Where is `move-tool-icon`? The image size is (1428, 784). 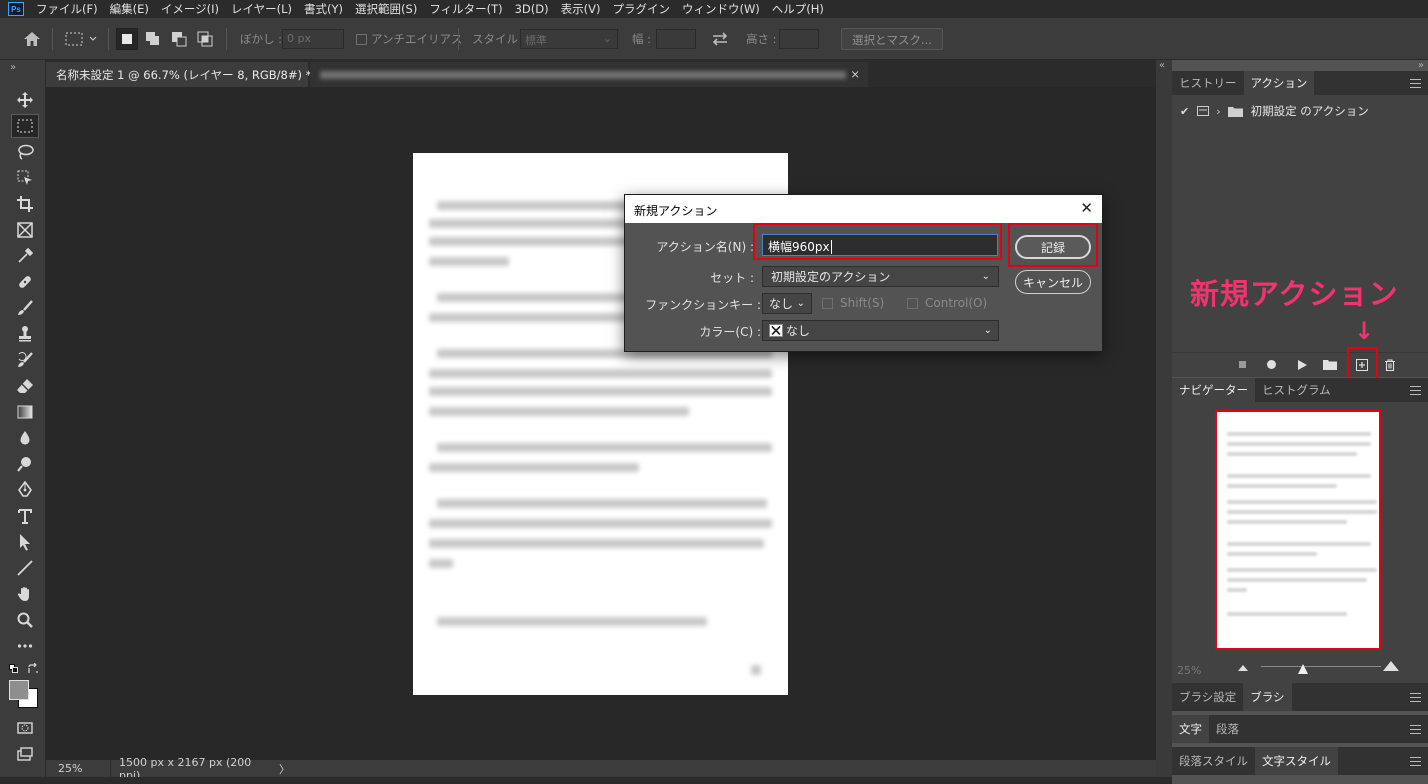
move-tool-icon is located at coordinates (25, 100).